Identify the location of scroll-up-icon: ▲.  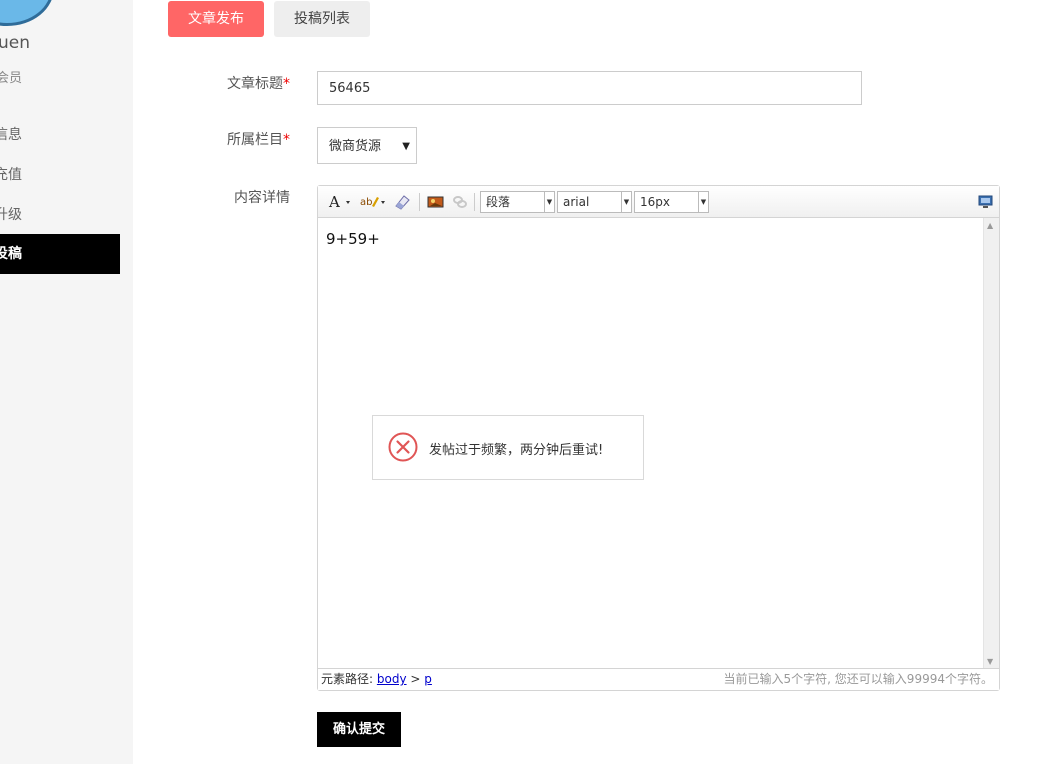
(990, 225).